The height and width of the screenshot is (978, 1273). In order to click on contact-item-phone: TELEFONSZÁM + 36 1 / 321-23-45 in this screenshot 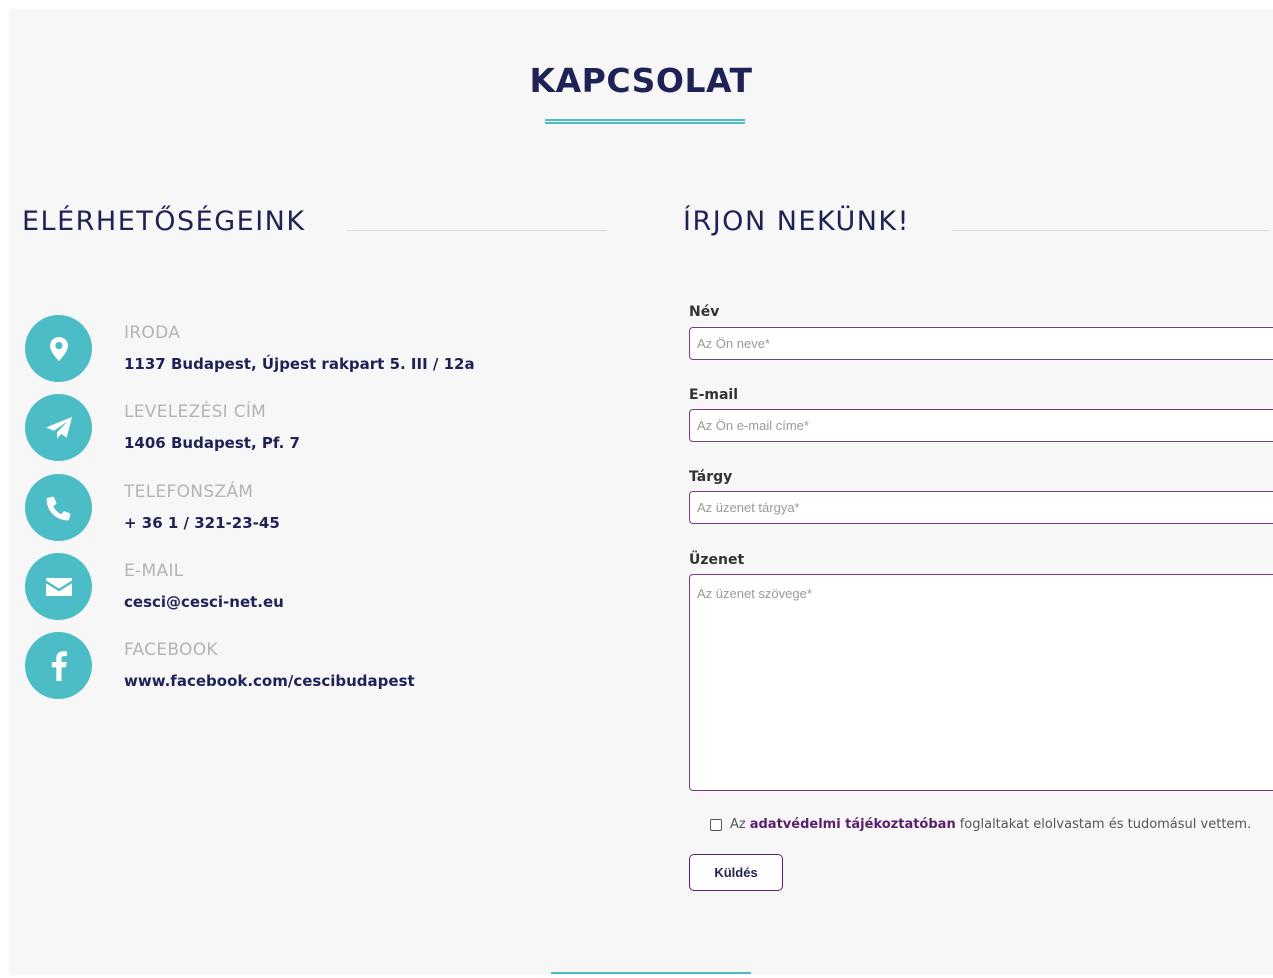, I will do `click(325, 508)`.